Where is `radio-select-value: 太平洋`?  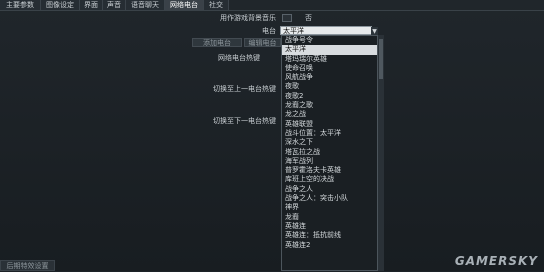 radio-select-value: 太平洋 is located at coordinates (293, 31).